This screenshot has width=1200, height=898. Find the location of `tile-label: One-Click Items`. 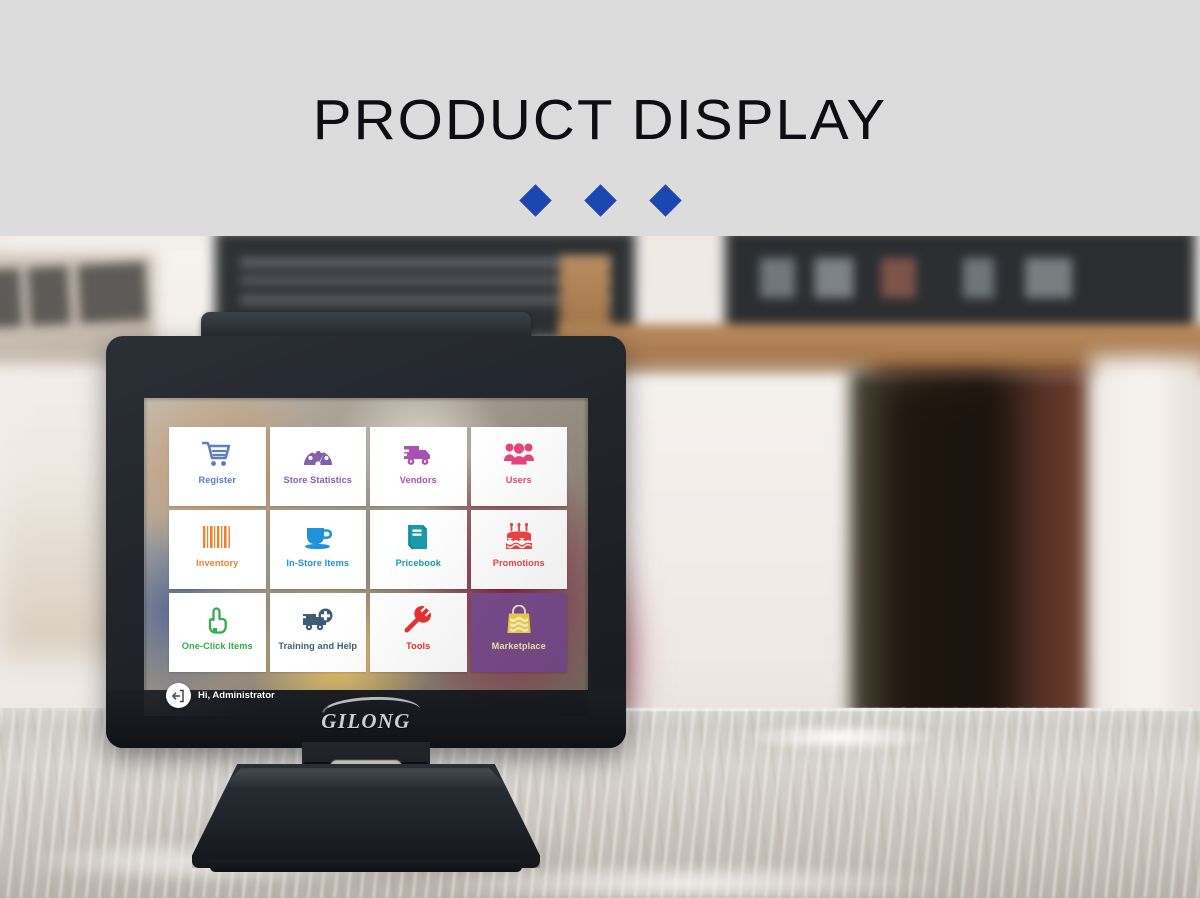

tile-label: One-Click Items is located at coordinates (217, 646).